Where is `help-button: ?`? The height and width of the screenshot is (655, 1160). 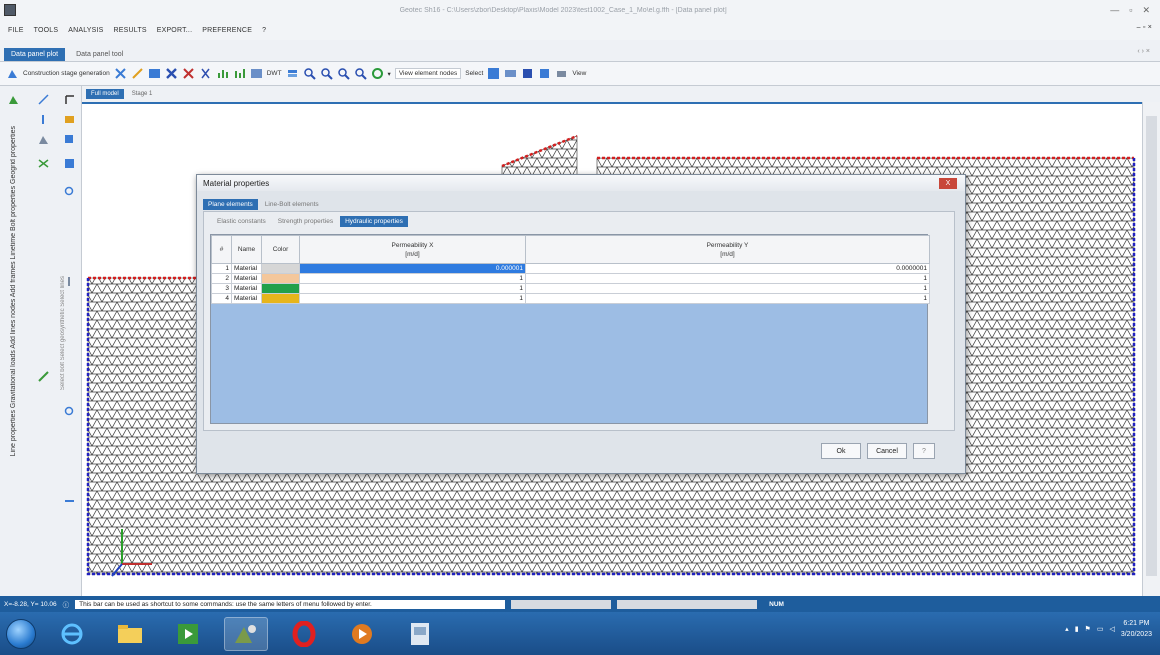 help-button: ? is located at coordinates (924, 451).